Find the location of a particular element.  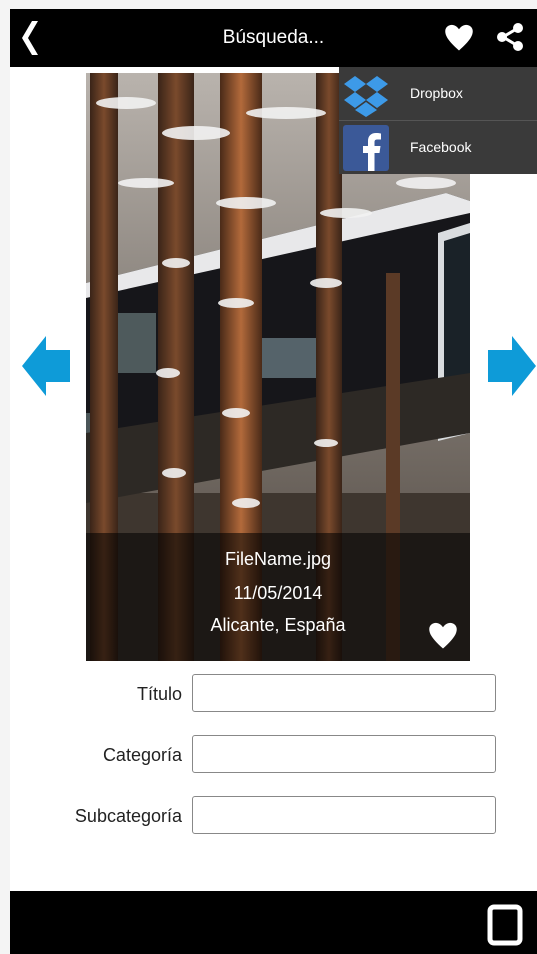

recent-apps-button is located at coordinates (505, 925).